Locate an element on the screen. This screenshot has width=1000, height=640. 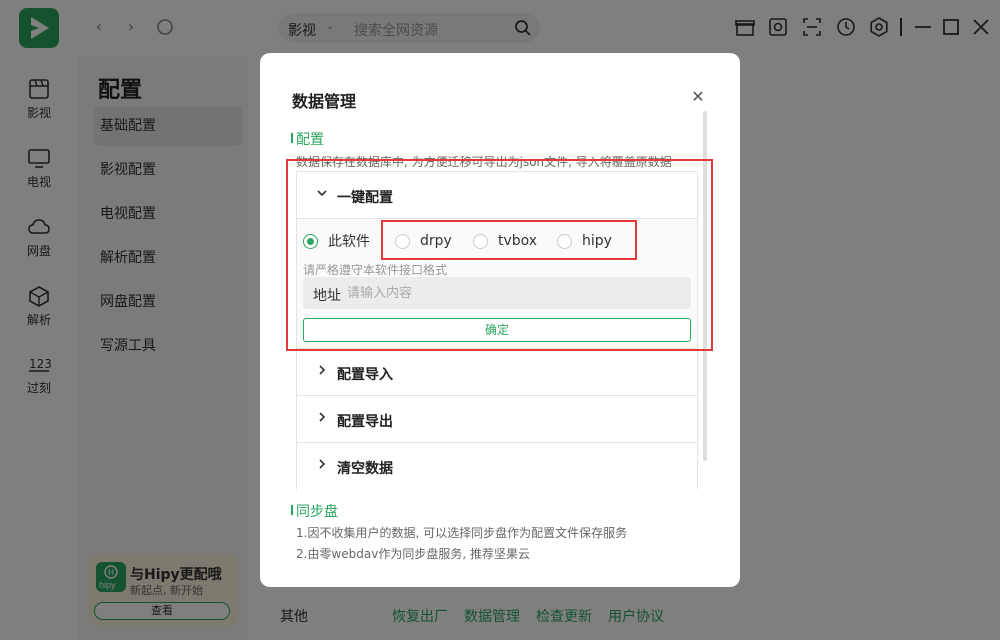
collapse-header-export: 配置导出 is located at coordinates (497, 419).